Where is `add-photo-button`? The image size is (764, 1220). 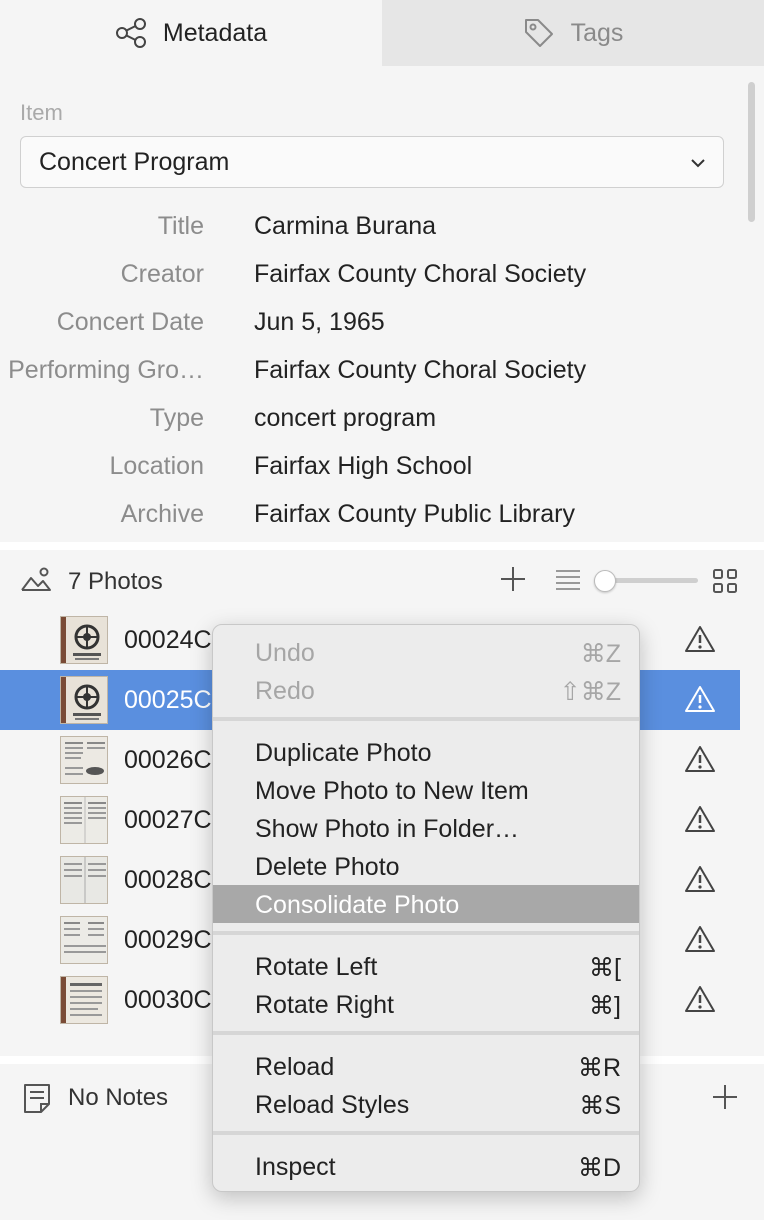
add-photo-button is located at coordinates (513, 581).